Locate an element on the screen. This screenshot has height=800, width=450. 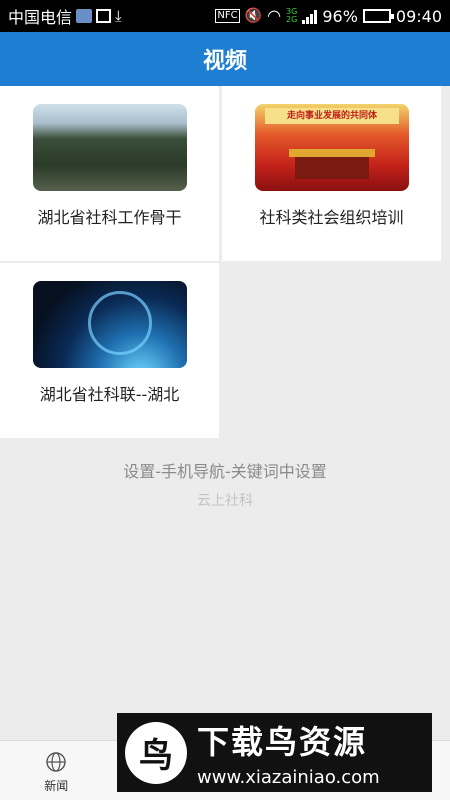
video-title: 湖北省社科联--湖北 is located at coordinates (109, 393).